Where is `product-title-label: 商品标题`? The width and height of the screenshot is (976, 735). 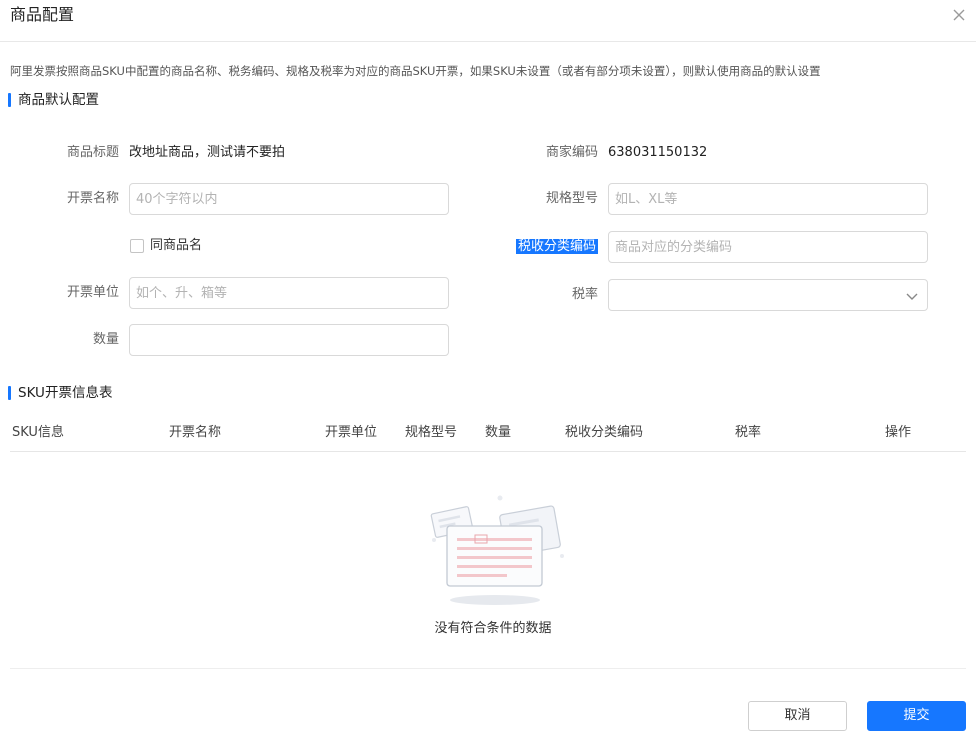 product-title-label: 商品标题 is located at coordinates (92, 152).